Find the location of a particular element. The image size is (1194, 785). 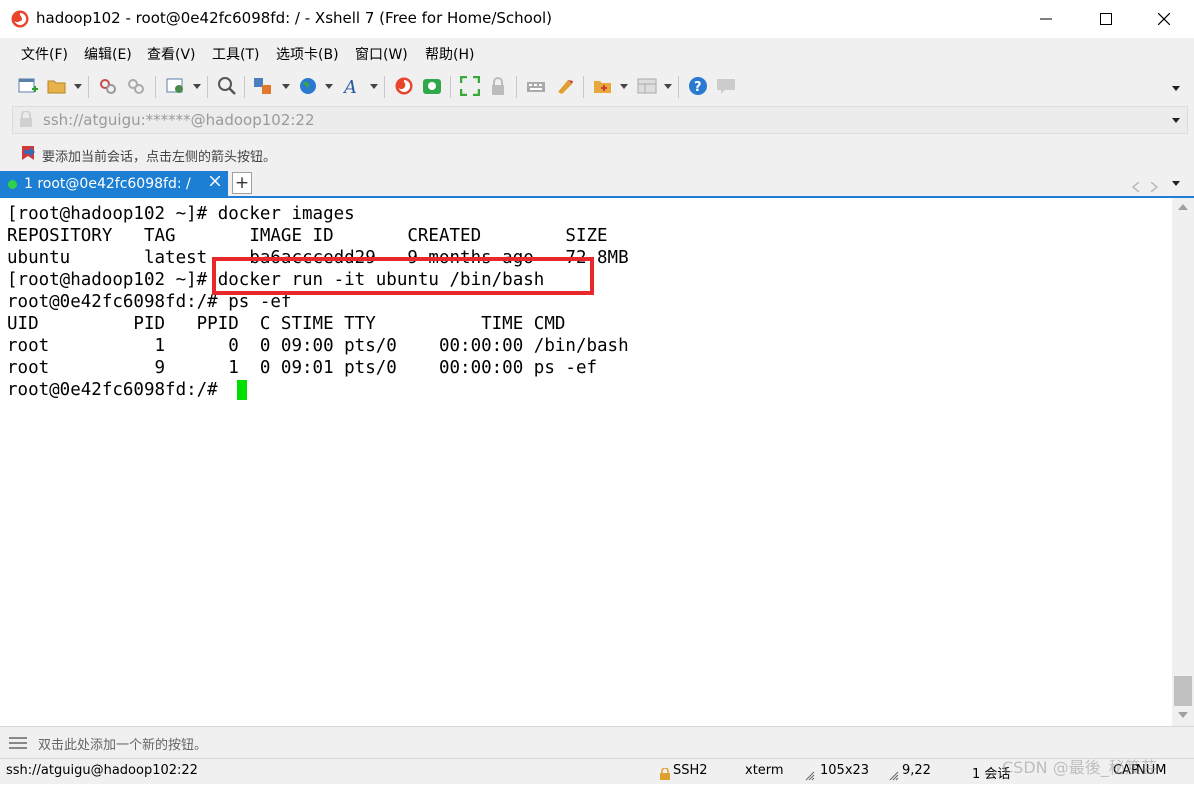

ssh-lock-icon is located at coordinates (665, 774).